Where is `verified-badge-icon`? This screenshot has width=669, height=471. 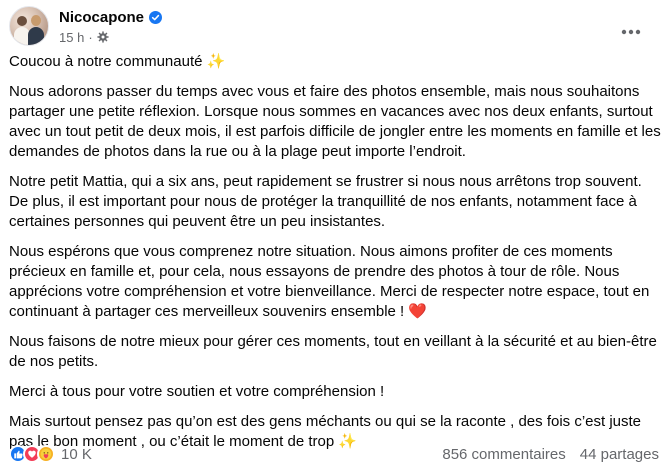
verified-badge-icon is located at coordinates (156, 17).